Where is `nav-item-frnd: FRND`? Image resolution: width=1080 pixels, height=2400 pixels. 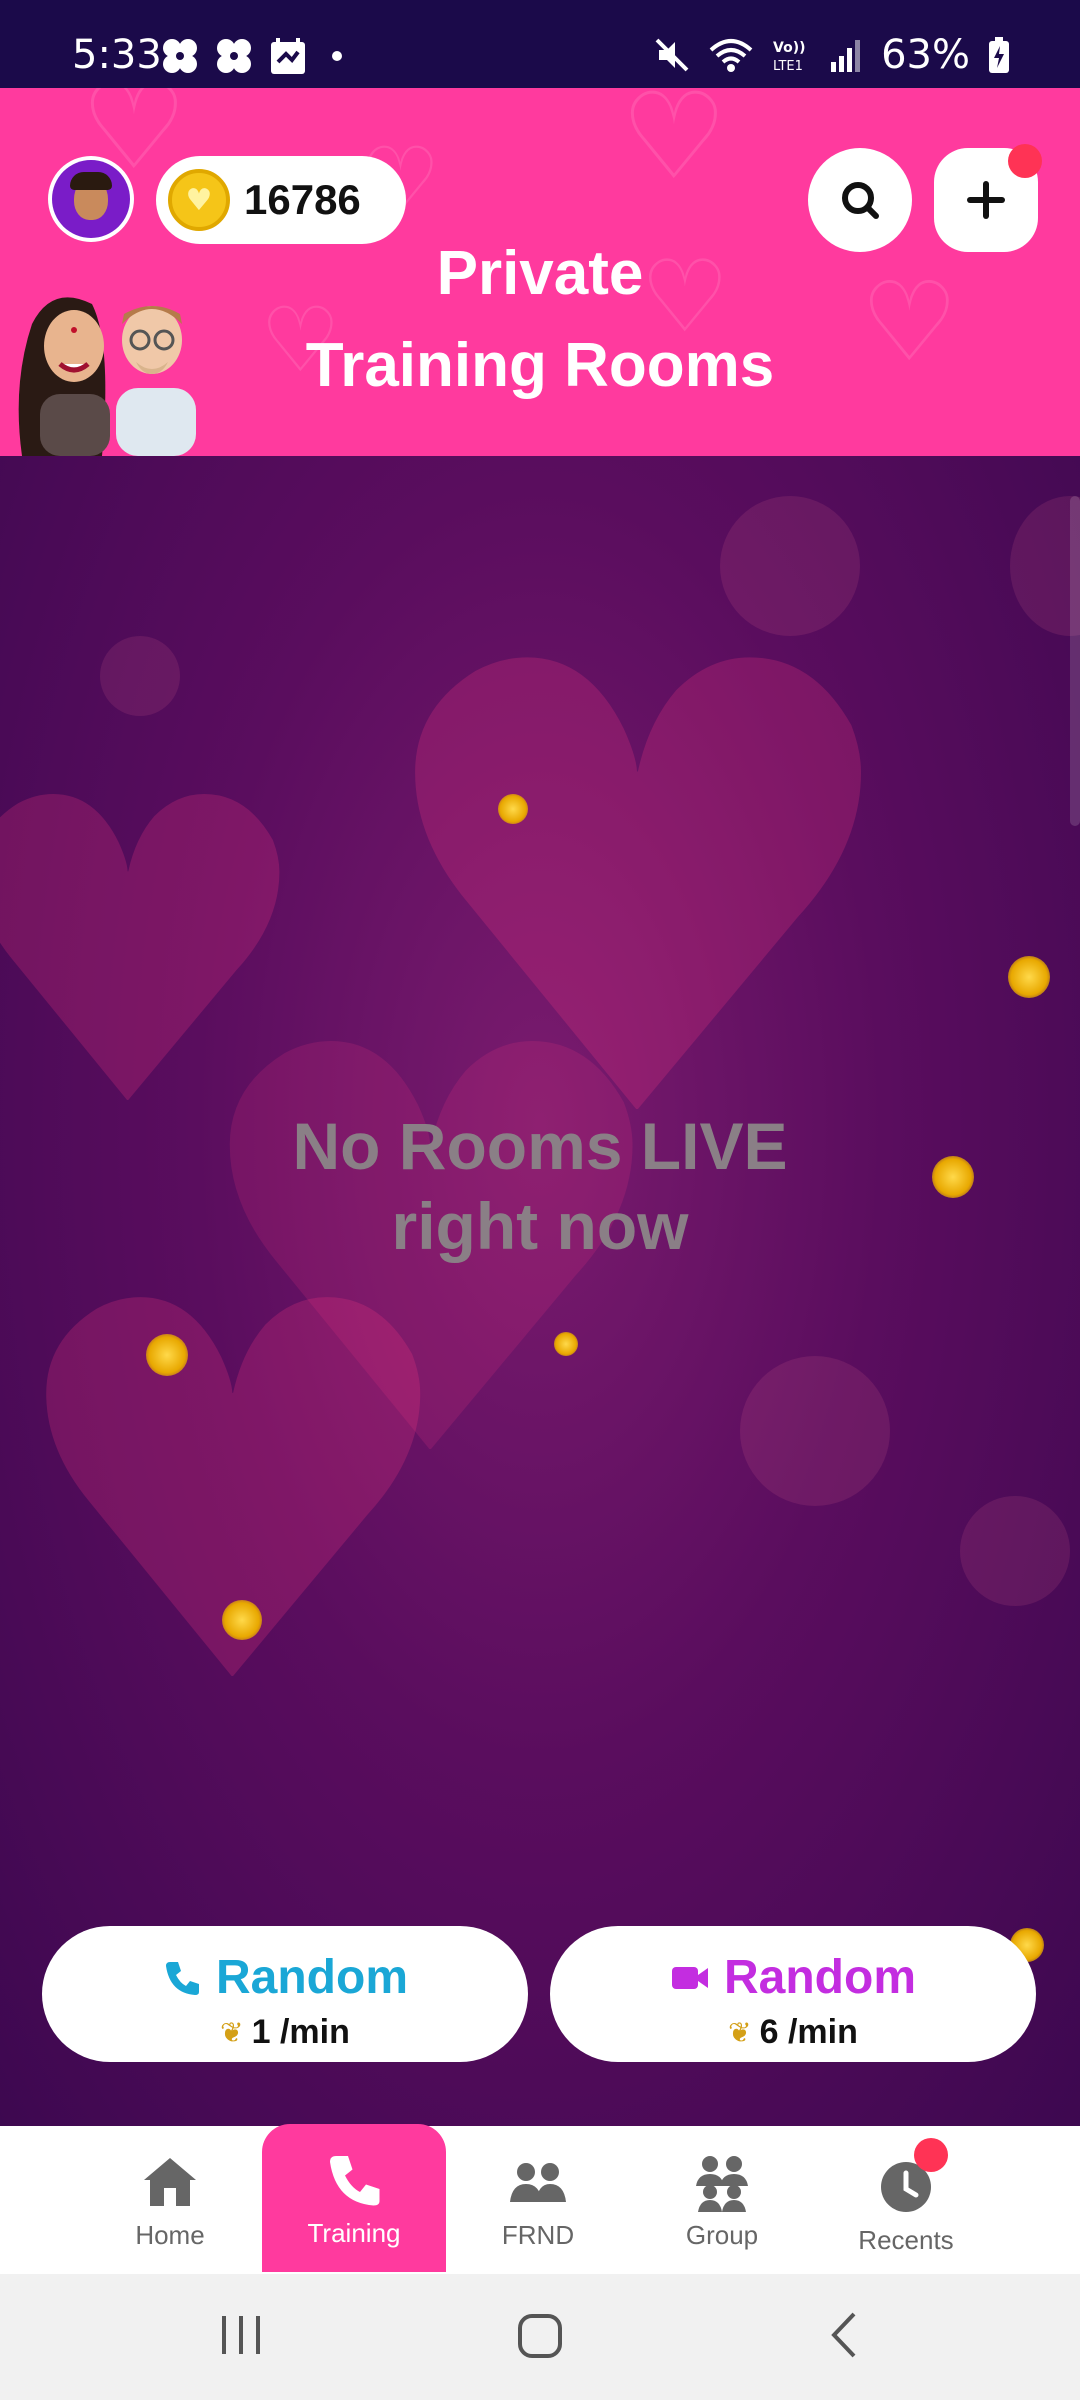 nav-item-frnd: FRND is located at coordinates (538, 2200).